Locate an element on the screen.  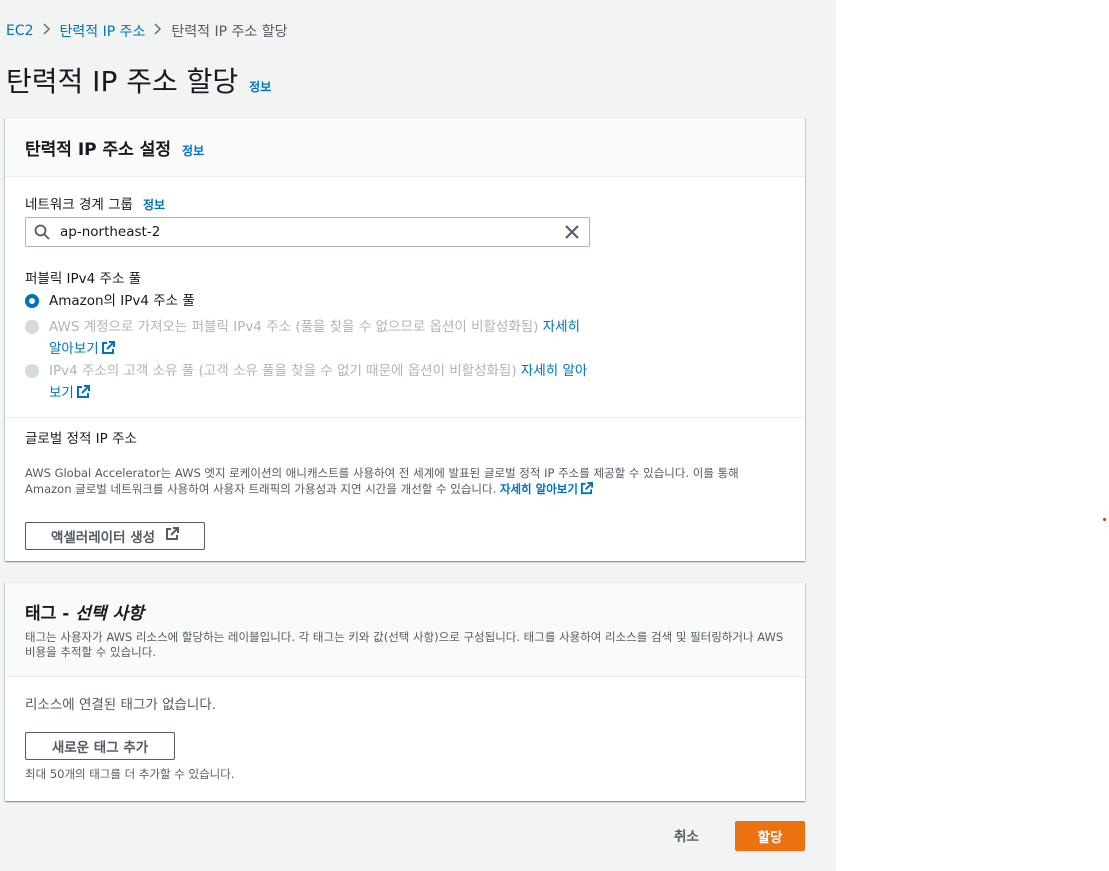
page-title: 탄력적 IP 주소 할당 정보 is located at coordinates (138, 80).